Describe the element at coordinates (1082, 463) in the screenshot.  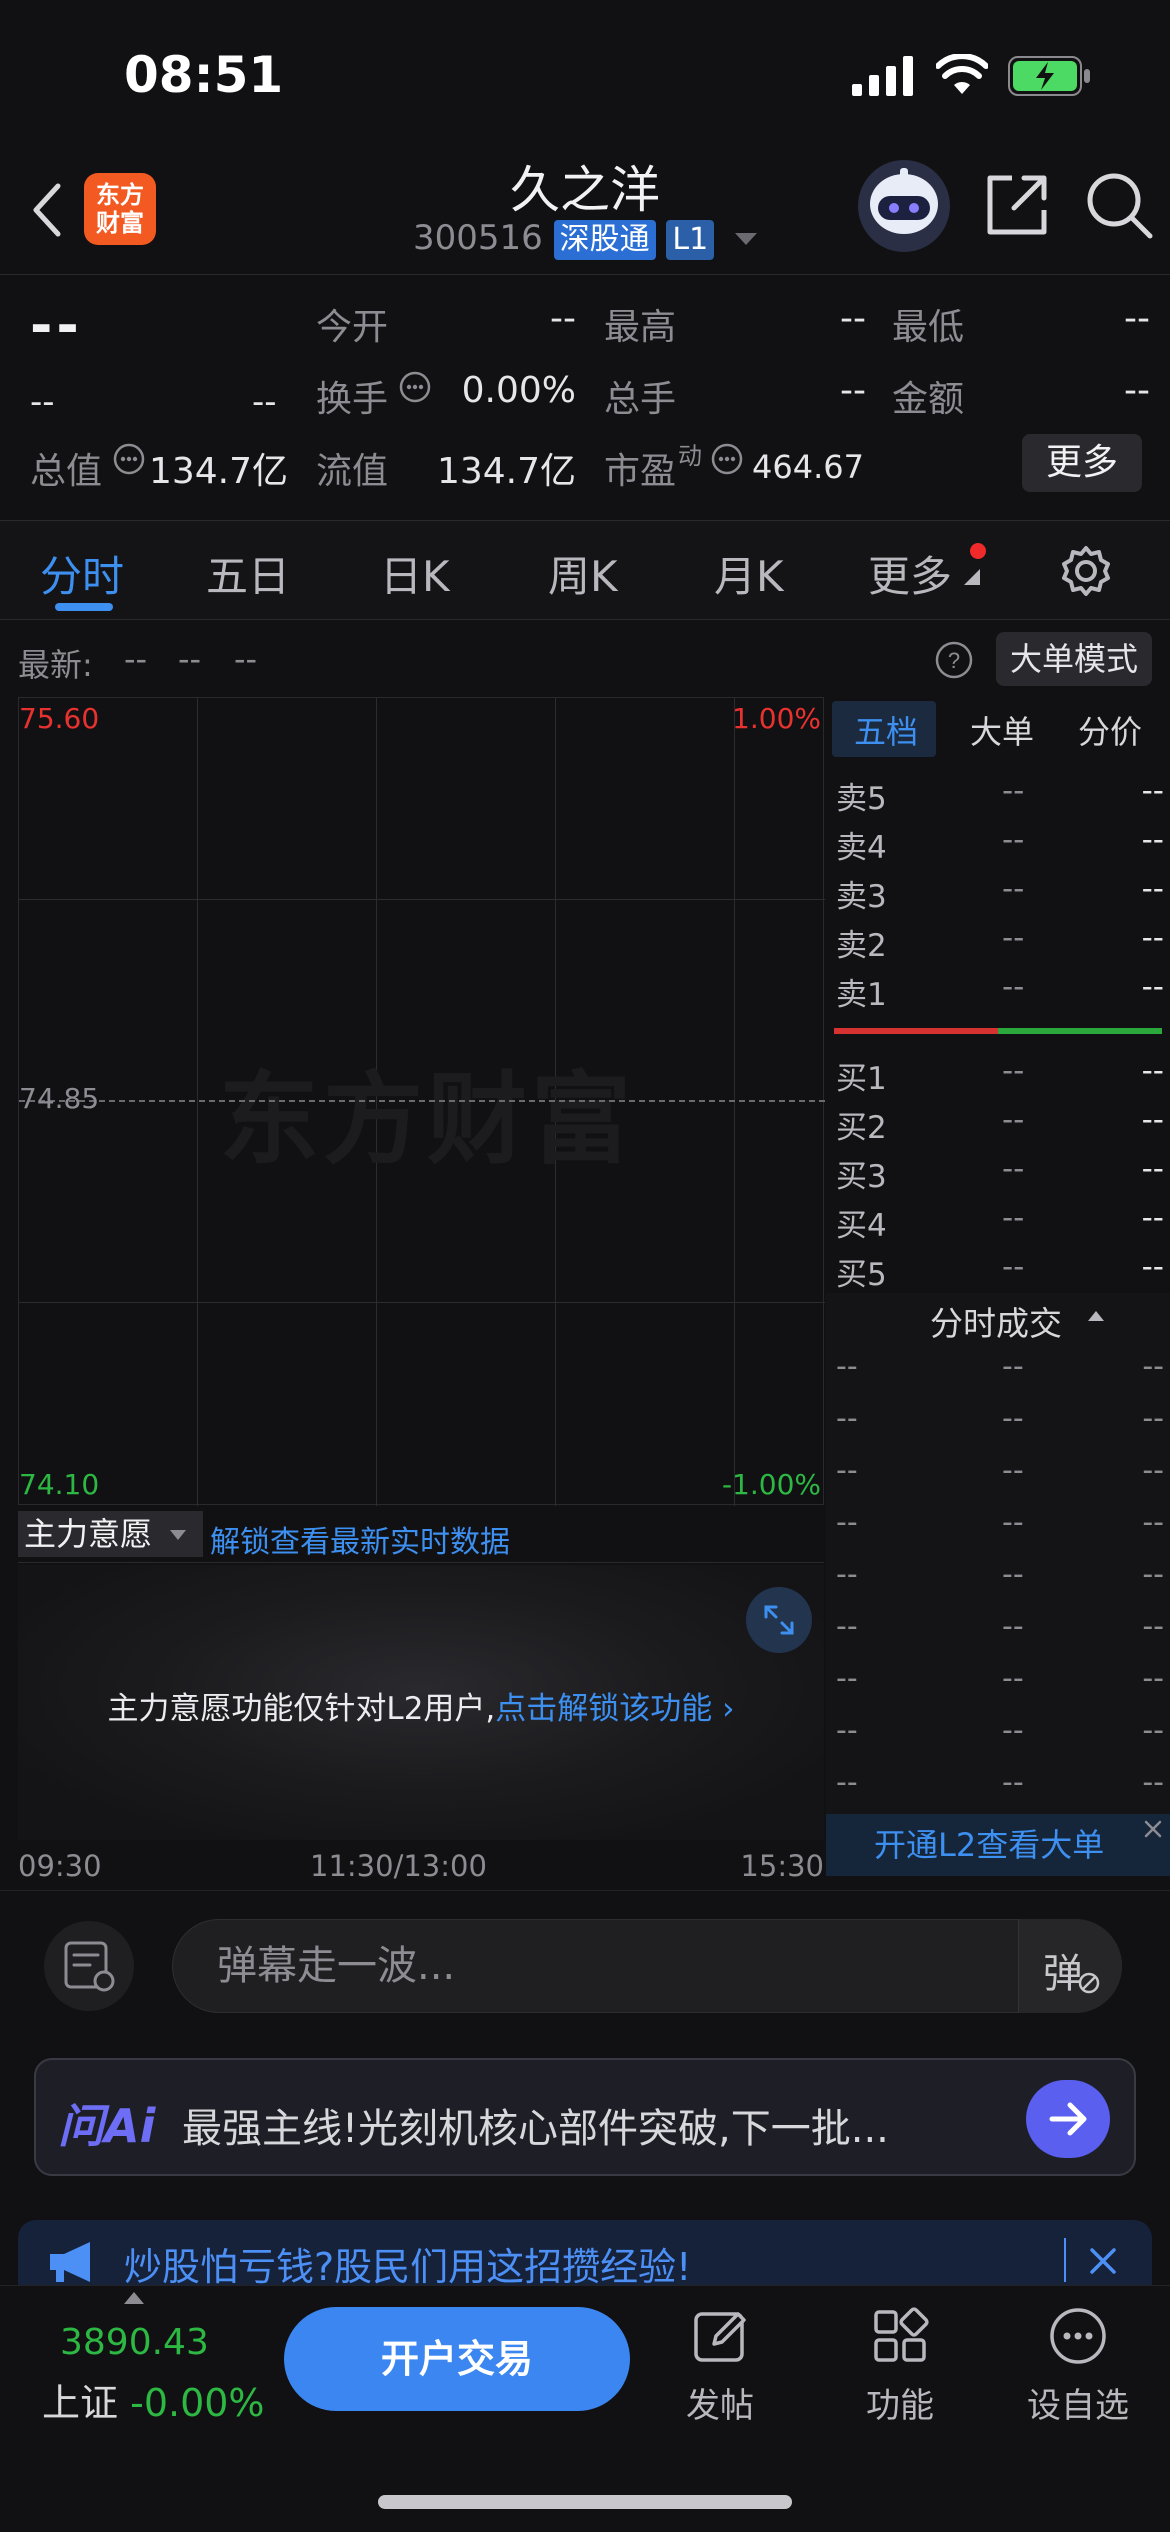
I see `more-quote-button: 更多` at that location.